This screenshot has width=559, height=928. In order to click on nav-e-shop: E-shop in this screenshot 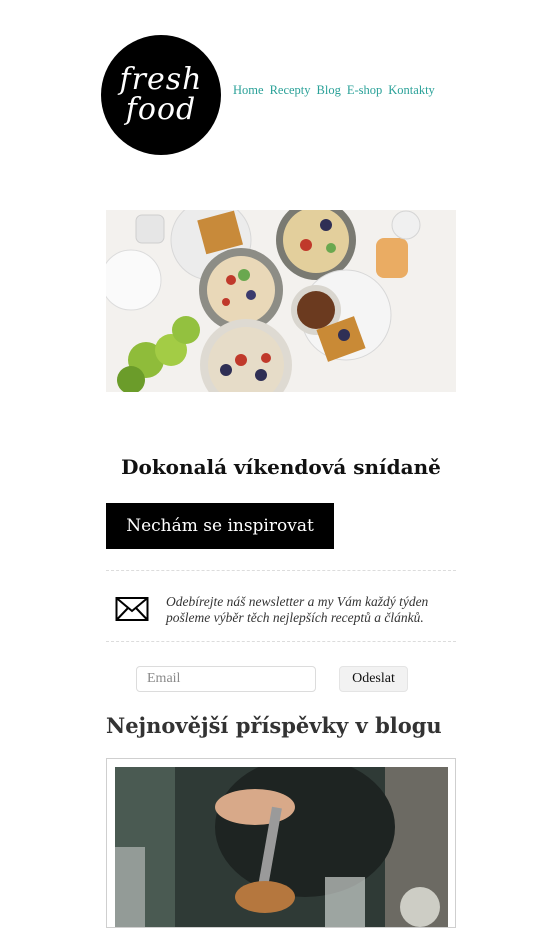, I will do `click(364, 90)`.